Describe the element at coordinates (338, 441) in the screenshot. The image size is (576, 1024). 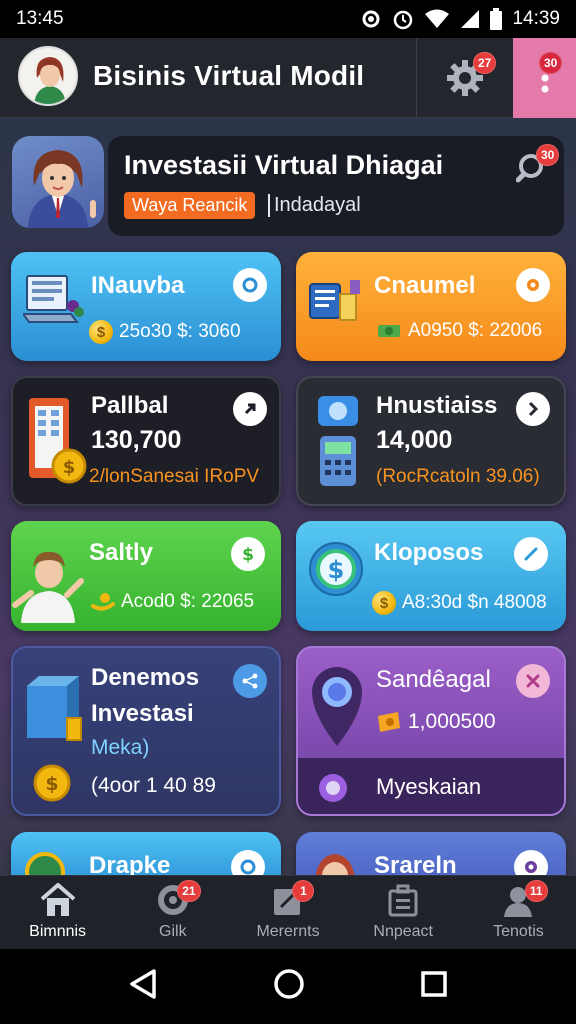
I see `camera-pos-terminal-icon` at that location.